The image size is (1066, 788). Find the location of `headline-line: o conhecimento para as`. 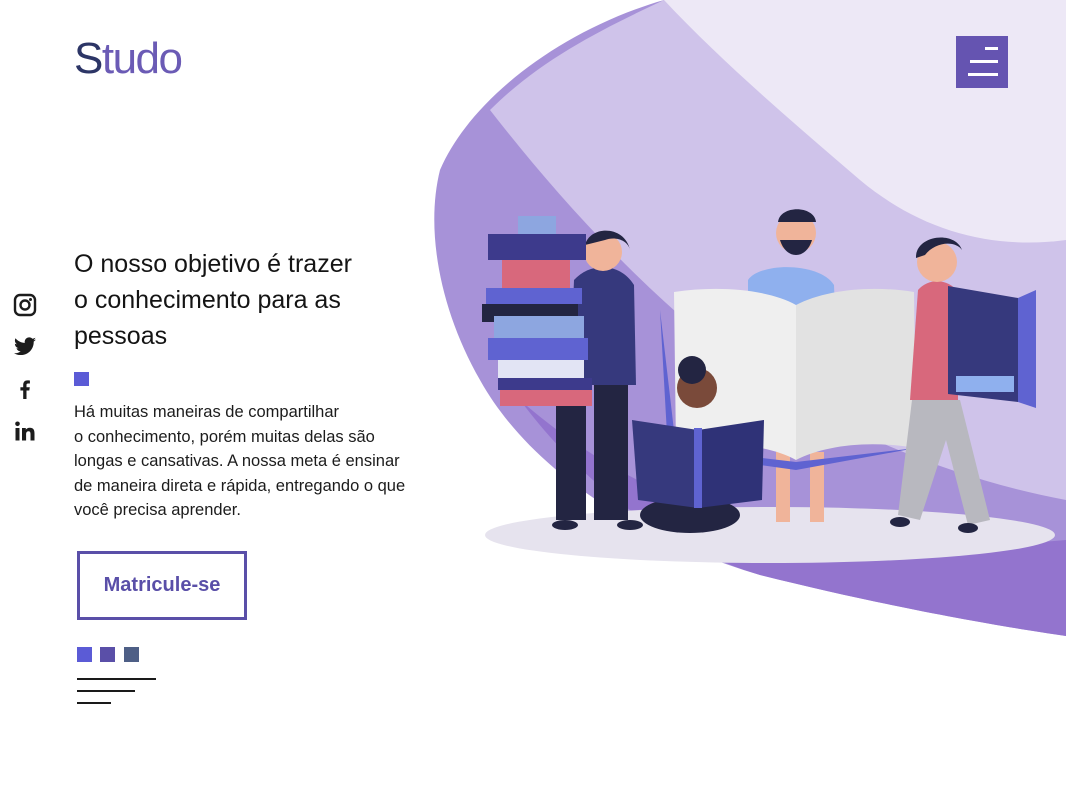

headline-line: o conhecimento para as is located at coordinates (207, 300).